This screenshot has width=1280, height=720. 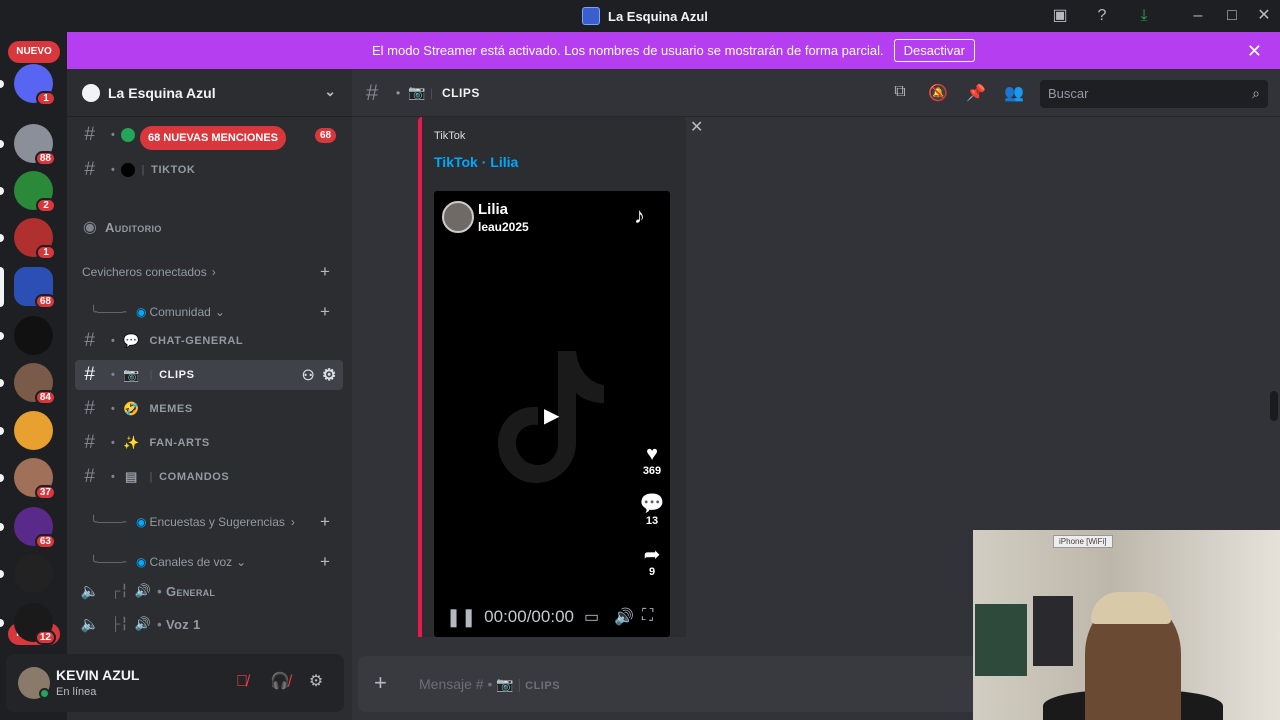 I want to click on mention-badge: 88, so click(x=45, y=158).